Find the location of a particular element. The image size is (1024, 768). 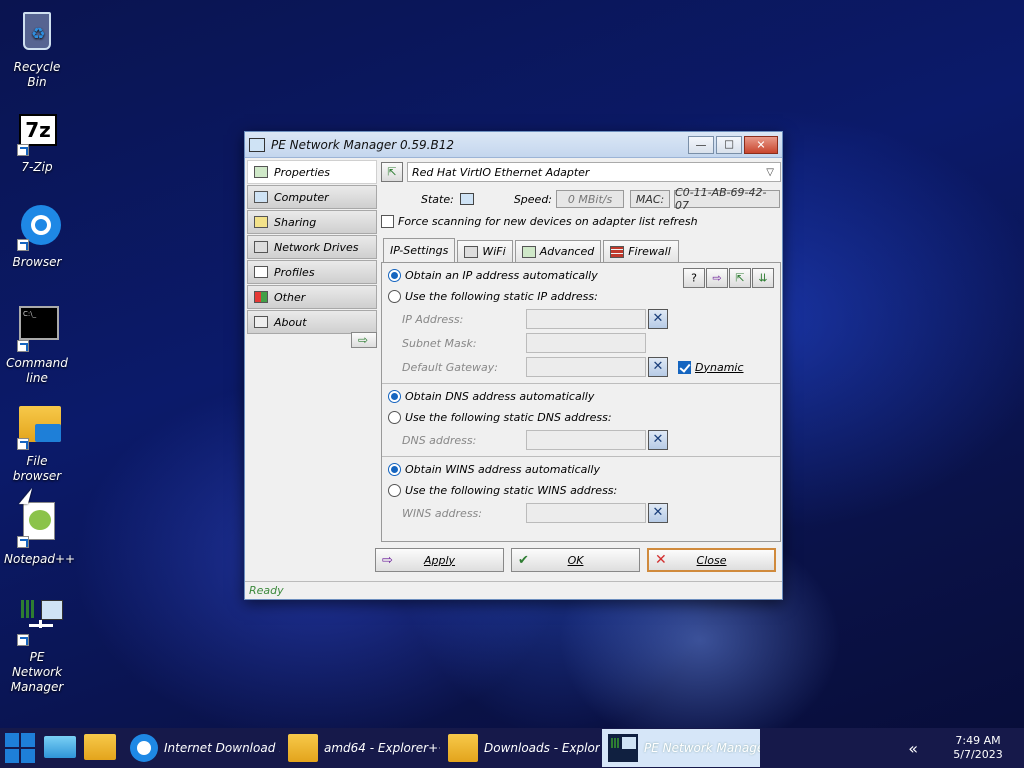

desktop-icon-label: Notepad++ is located at coordinates (40, 559).